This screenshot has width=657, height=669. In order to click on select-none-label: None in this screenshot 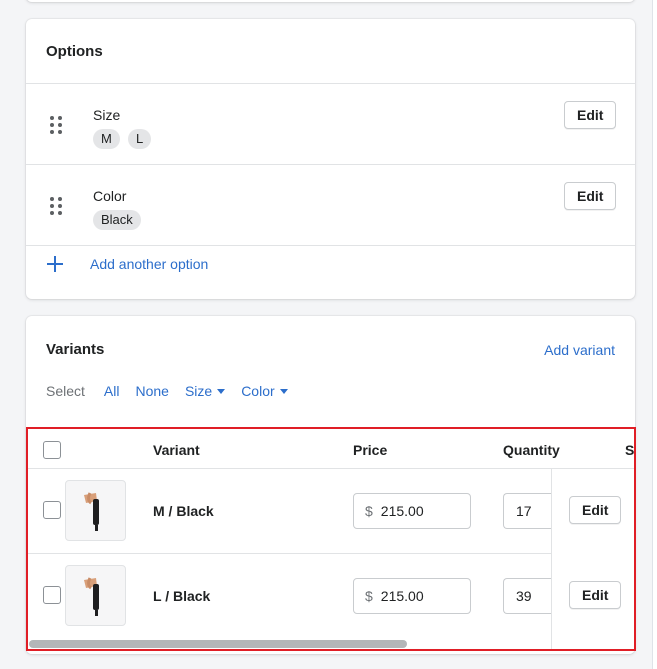, I will do `click(152, 391)`.